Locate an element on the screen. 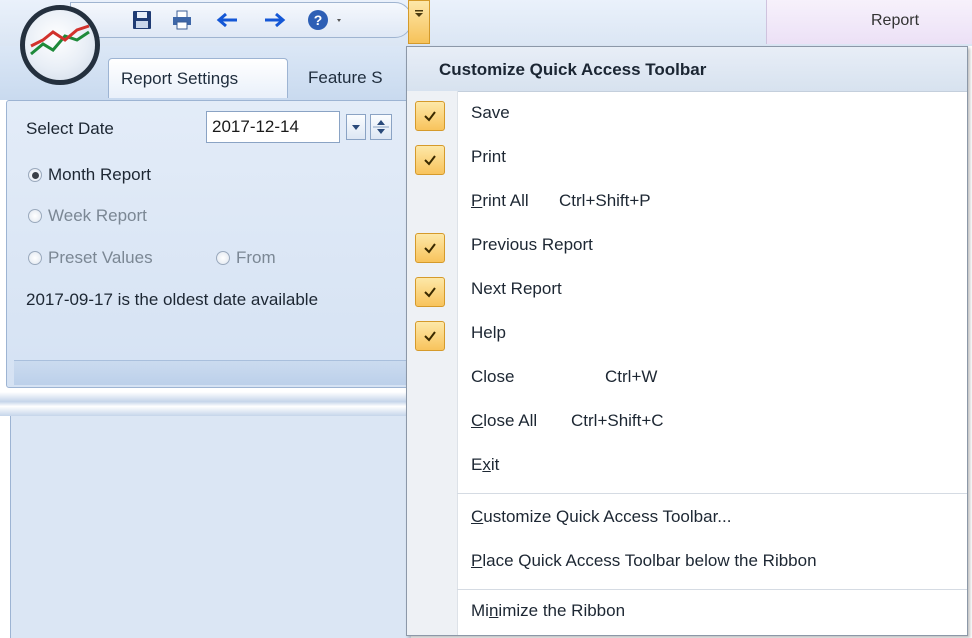 The height and width of the screenshot is (638, 972). menu-item-shortcut: Ctrl+W is located at coordinates (631, 376).